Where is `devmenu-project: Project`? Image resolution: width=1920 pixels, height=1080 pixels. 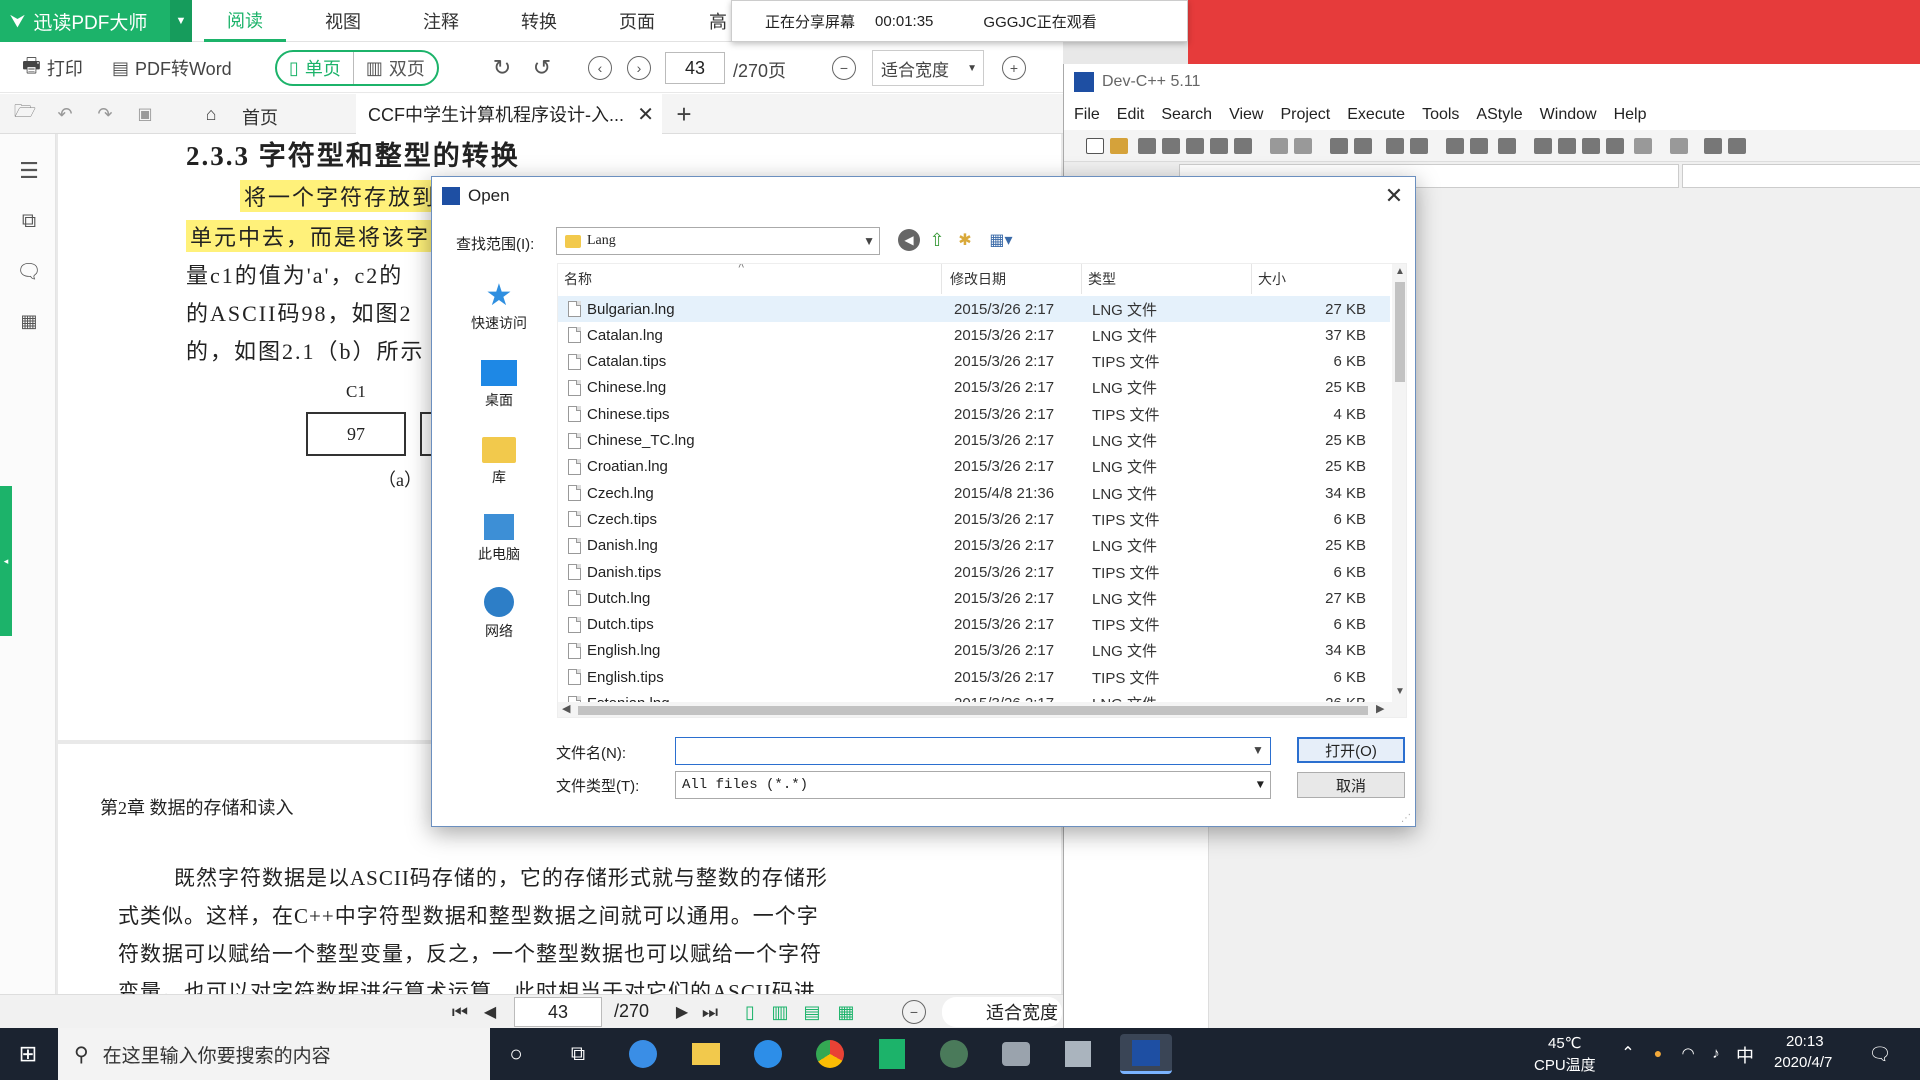 devmenu-project: Project is located at coordinates (1305, 115).